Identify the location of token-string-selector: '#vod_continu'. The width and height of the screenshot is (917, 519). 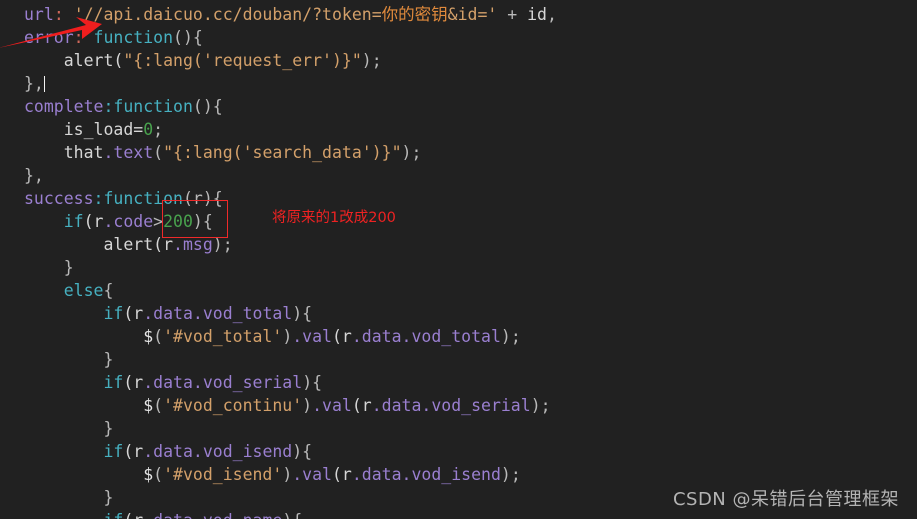
(233, 405).